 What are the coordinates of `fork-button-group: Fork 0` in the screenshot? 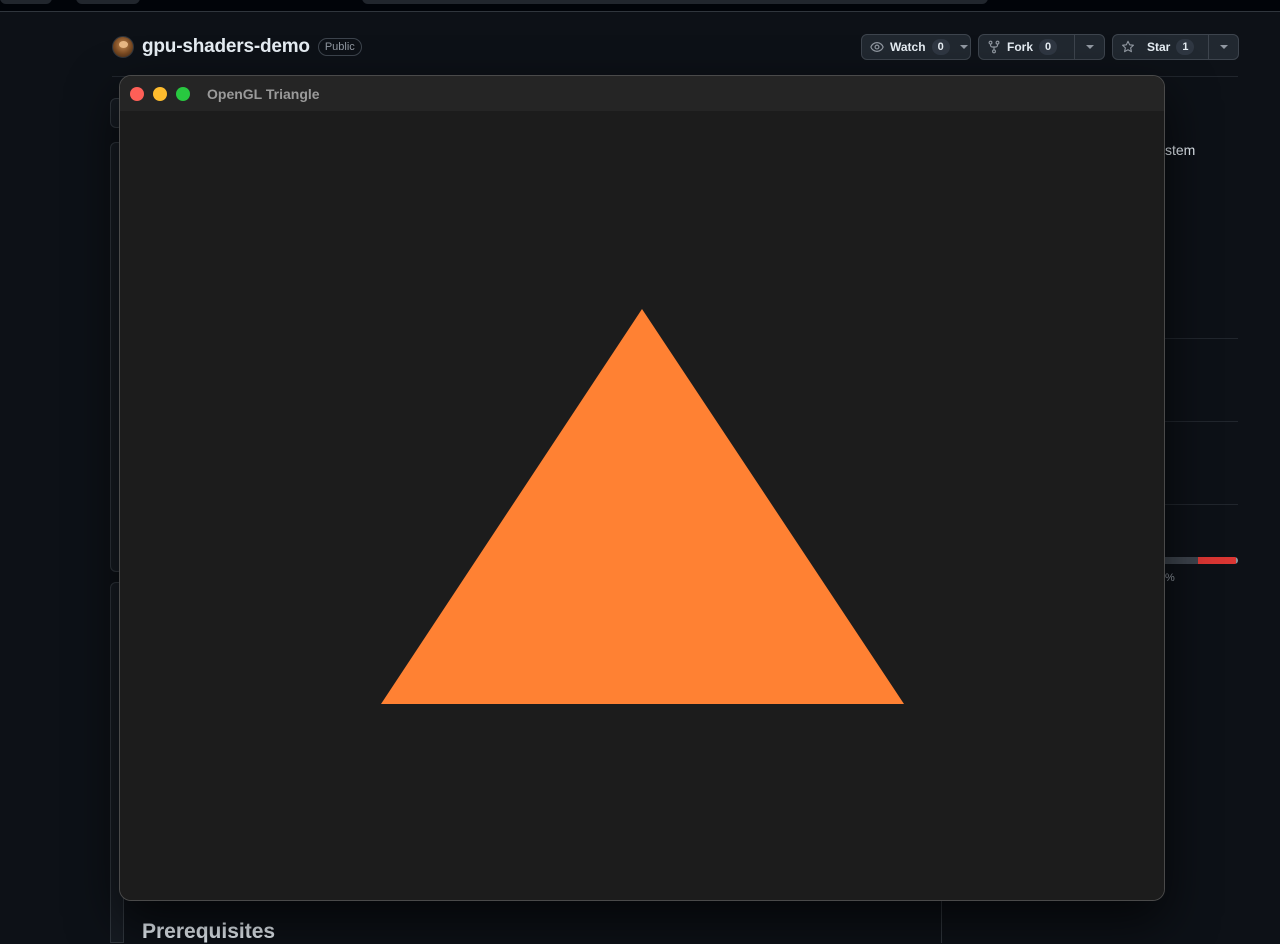 It's located at (1041, 47).